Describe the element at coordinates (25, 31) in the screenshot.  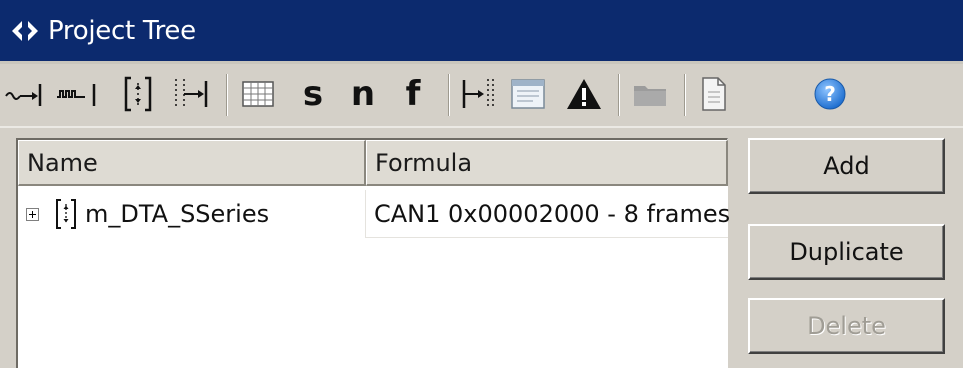
I see `code-brackets-icon` at that location.